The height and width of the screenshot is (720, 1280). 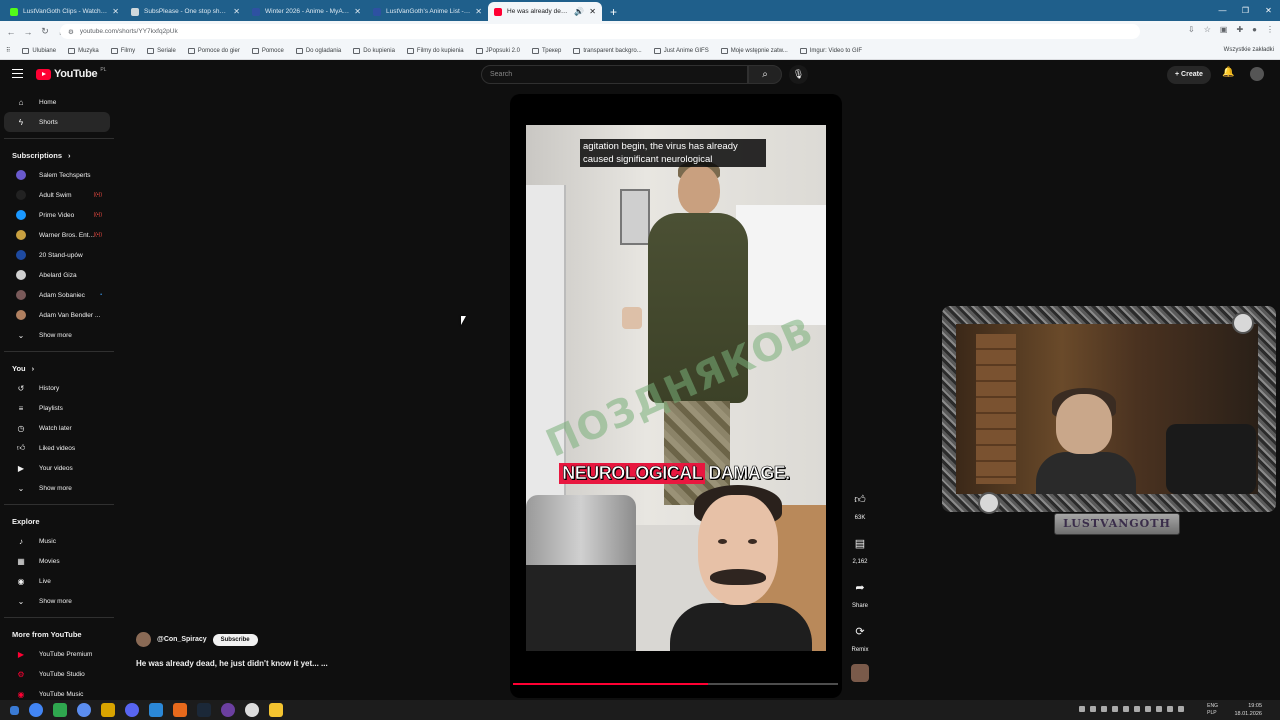 What do you see at coordinates (830, 50) in the screenshot?
I see `bookmark-item: Imgur: Video to GIF` at bounding box center [830, 50].